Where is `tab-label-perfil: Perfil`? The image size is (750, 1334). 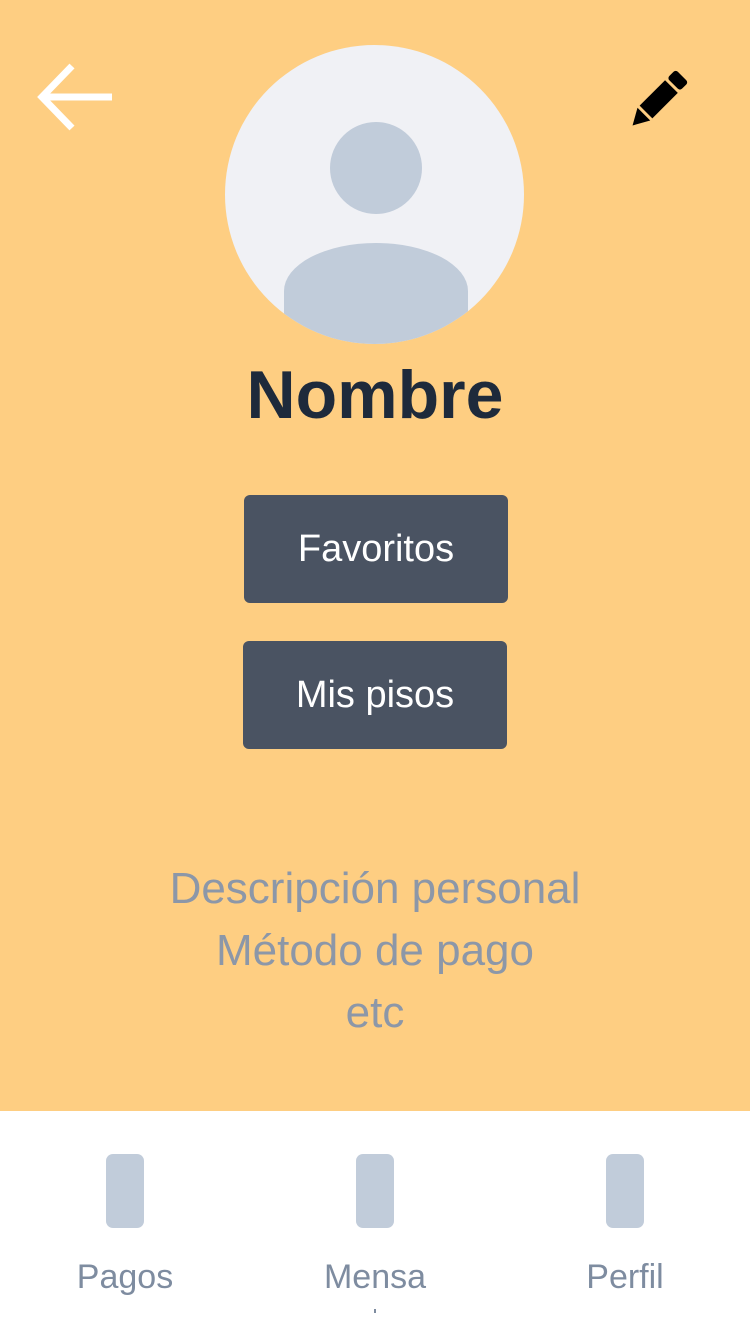 tab-label-perfil: Perfil is located at coordinates (625, 1277).